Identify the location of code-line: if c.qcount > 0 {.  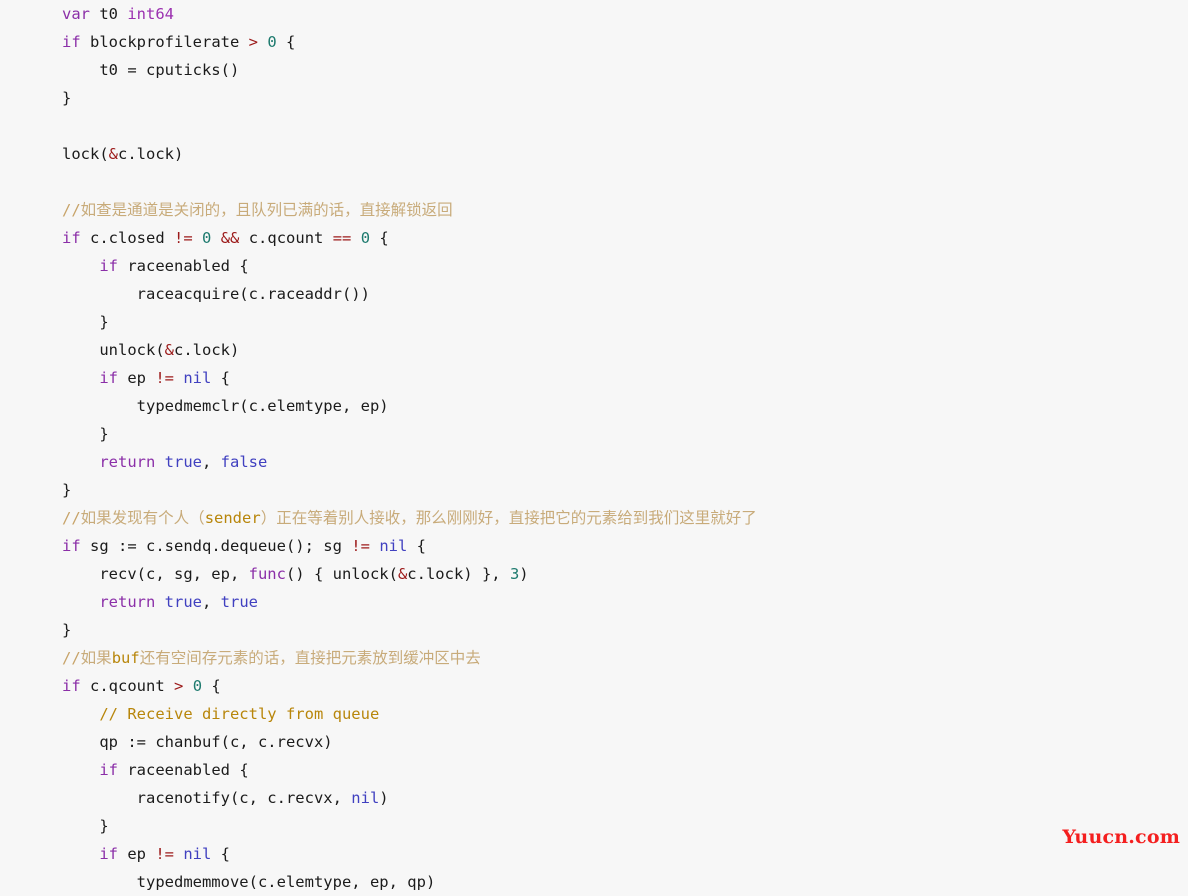
(625, 686).